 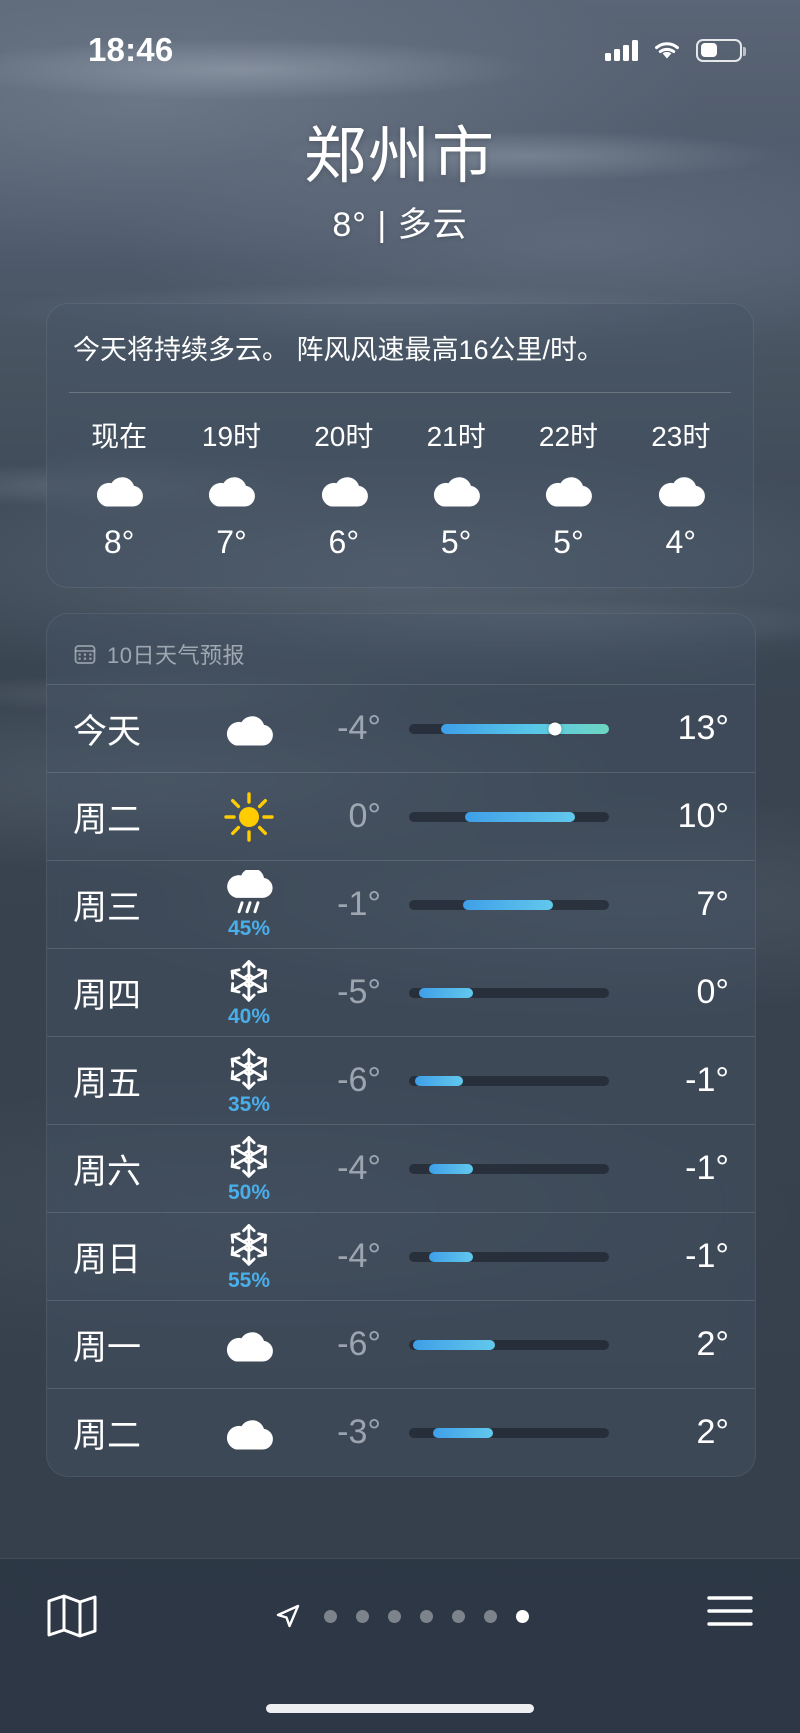 I want to click on status-bar-indicators, so click(x=675, y=50).